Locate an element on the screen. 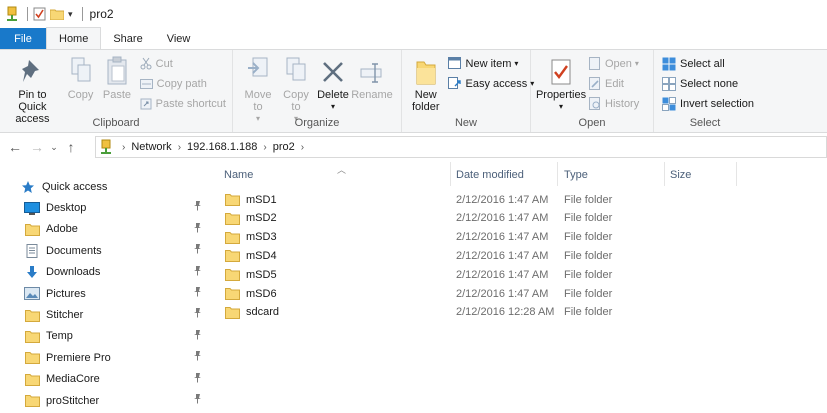 The width and height of the screenshot is (827, 413). sidebar-item-prostitcher: proStitcher is located at coordinates (103, 400).